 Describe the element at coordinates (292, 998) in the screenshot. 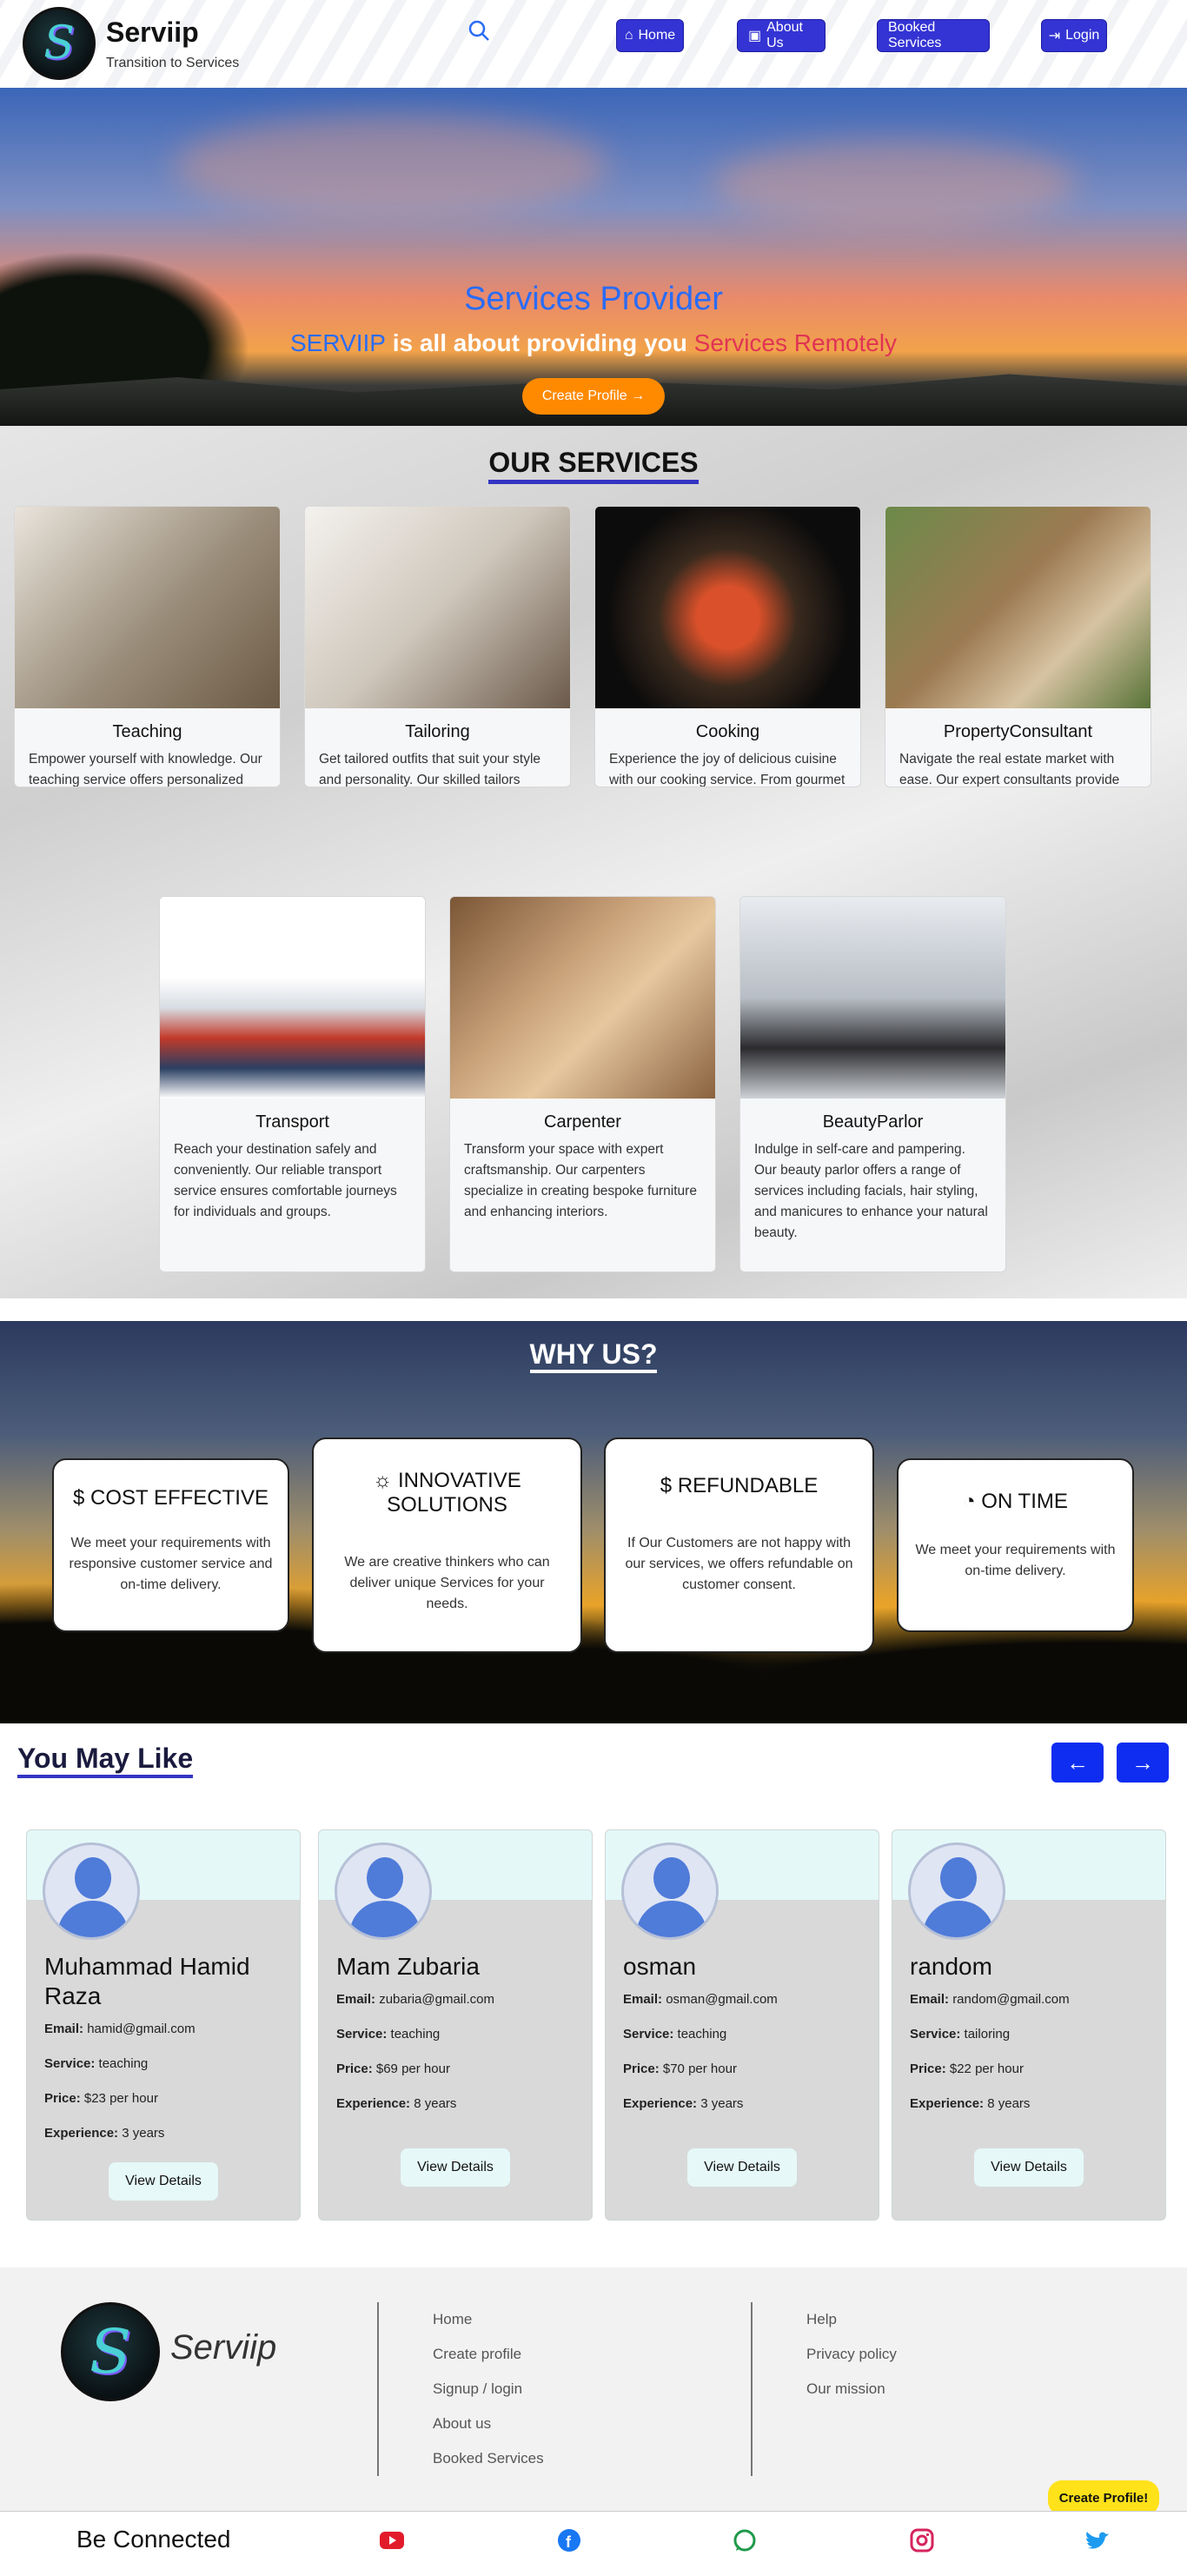

I see `service-image-transport` at that location.